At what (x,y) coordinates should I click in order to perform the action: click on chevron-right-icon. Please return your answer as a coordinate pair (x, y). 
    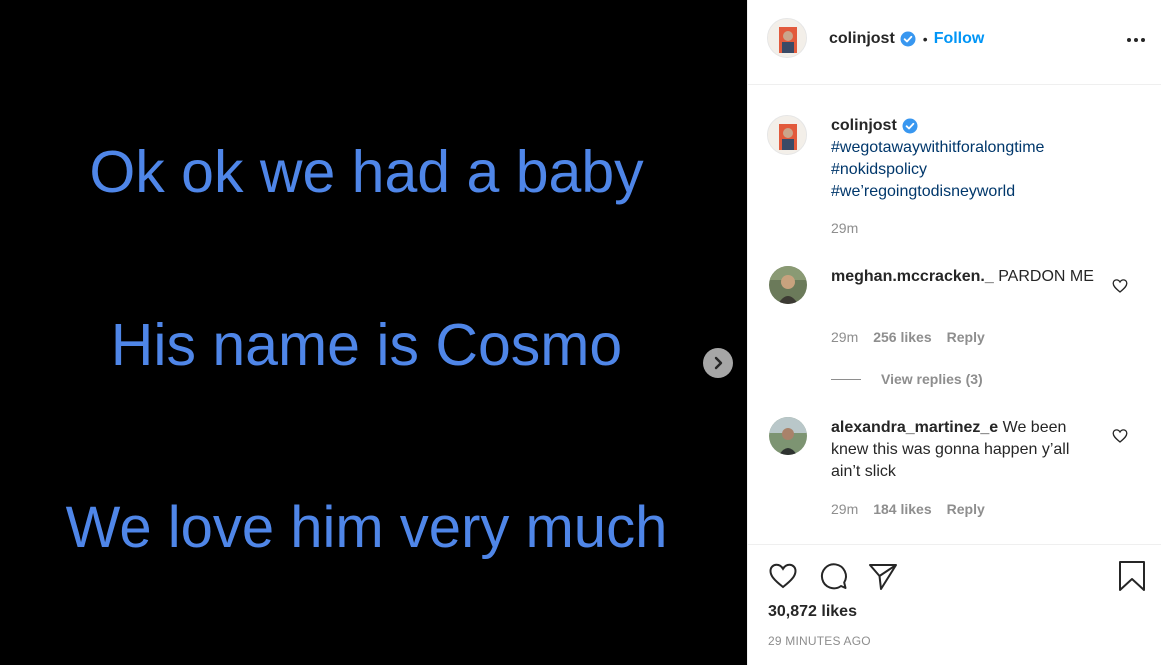
    Looking at the image, I should click on (718, 363).